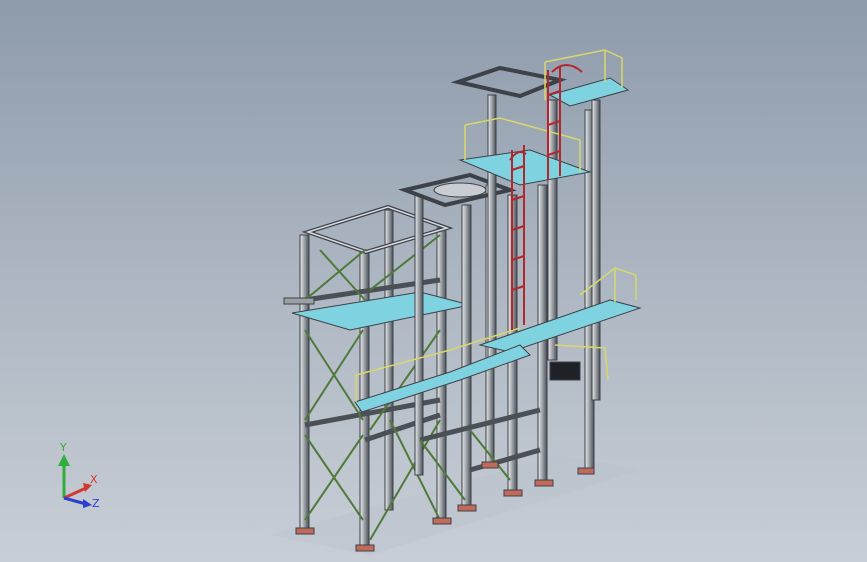 The height and width of the screenshot is (562, 867). I want to click on hopper-ring, so click(460, 190).